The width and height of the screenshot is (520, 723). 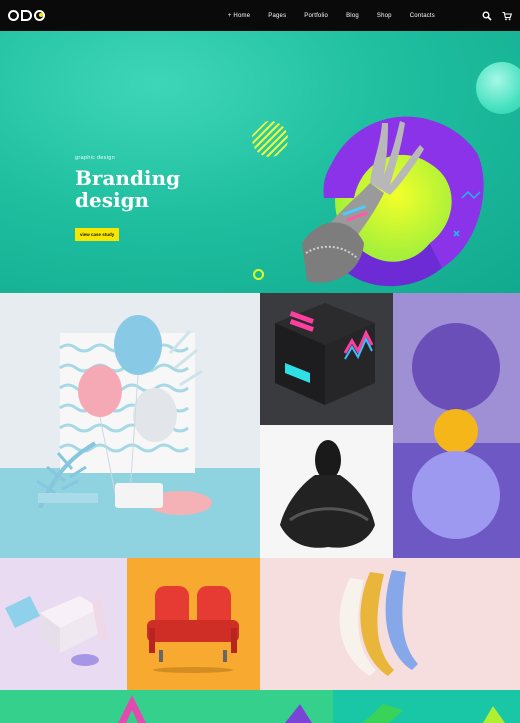 I want to click on view-case-study-button: view case study, so click(x=97, y=234).